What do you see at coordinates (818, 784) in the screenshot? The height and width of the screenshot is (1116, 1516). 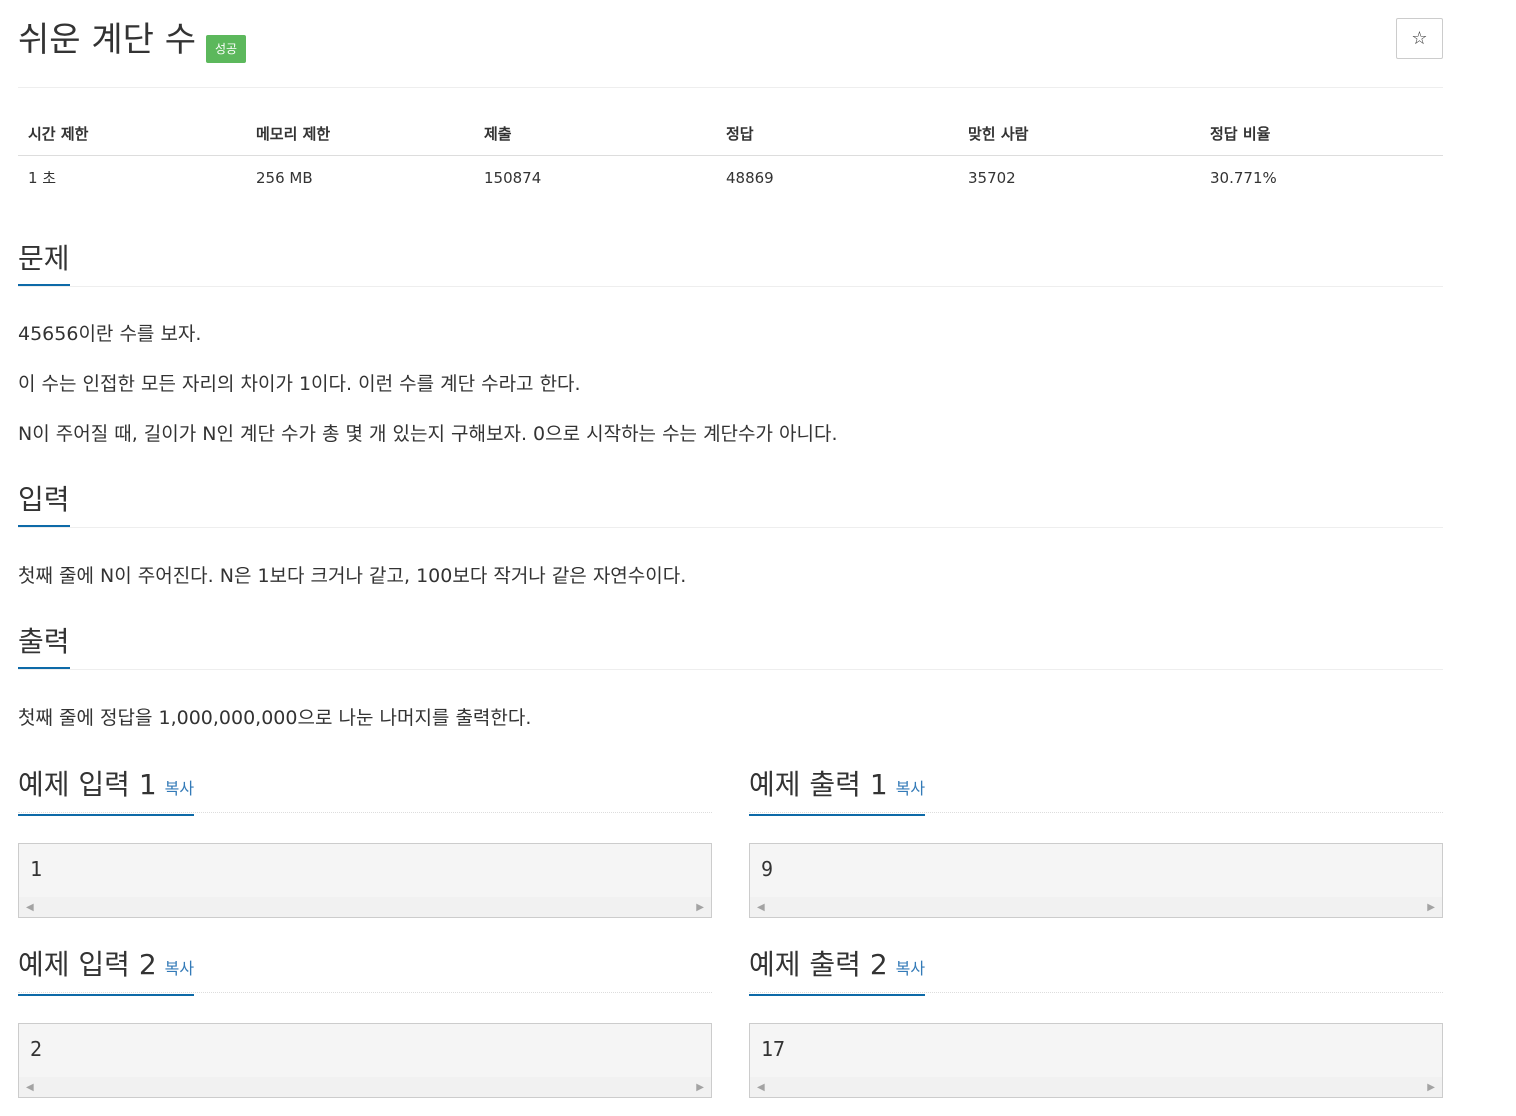 I see `sample-output-1-title: 예제 출력 1` at bounding box center [818, 784].